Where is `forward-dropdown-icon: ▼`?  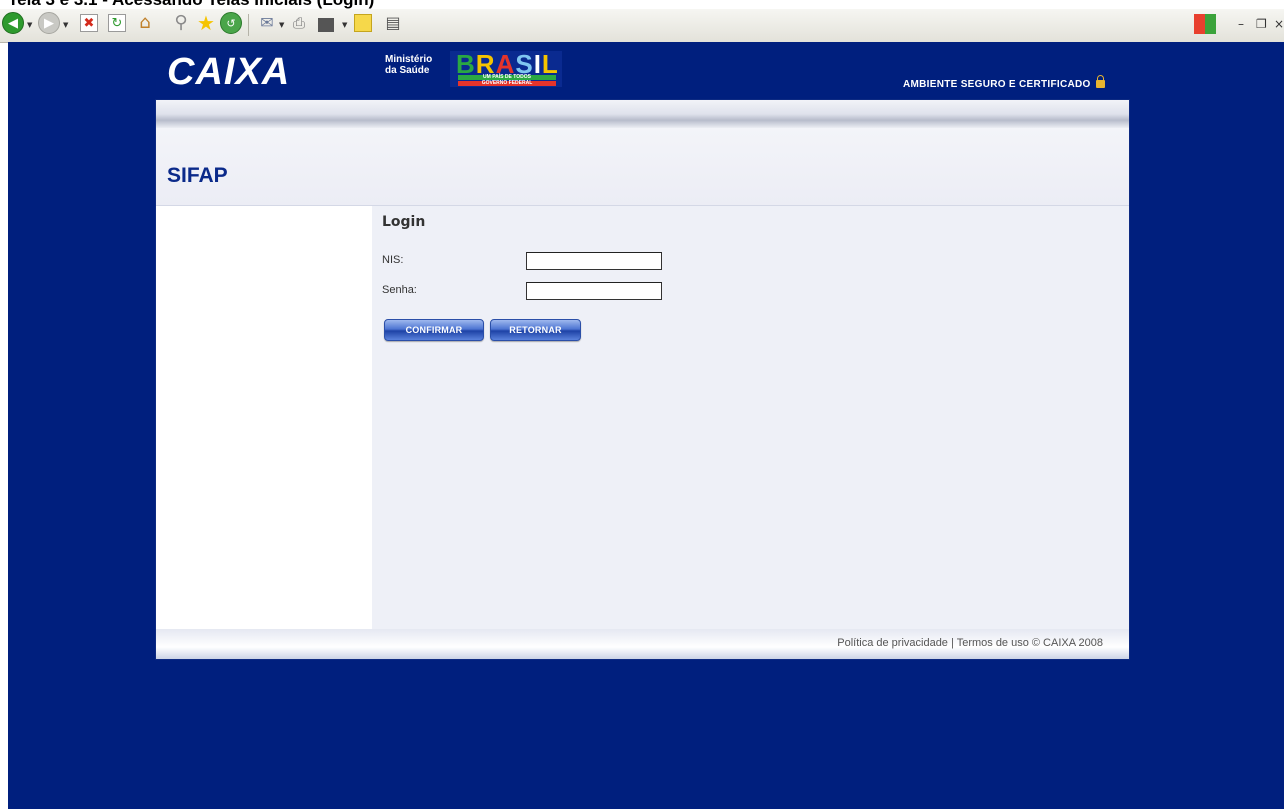
forward-dropdown-icon: ▼ is located at coordinates (65, 25).